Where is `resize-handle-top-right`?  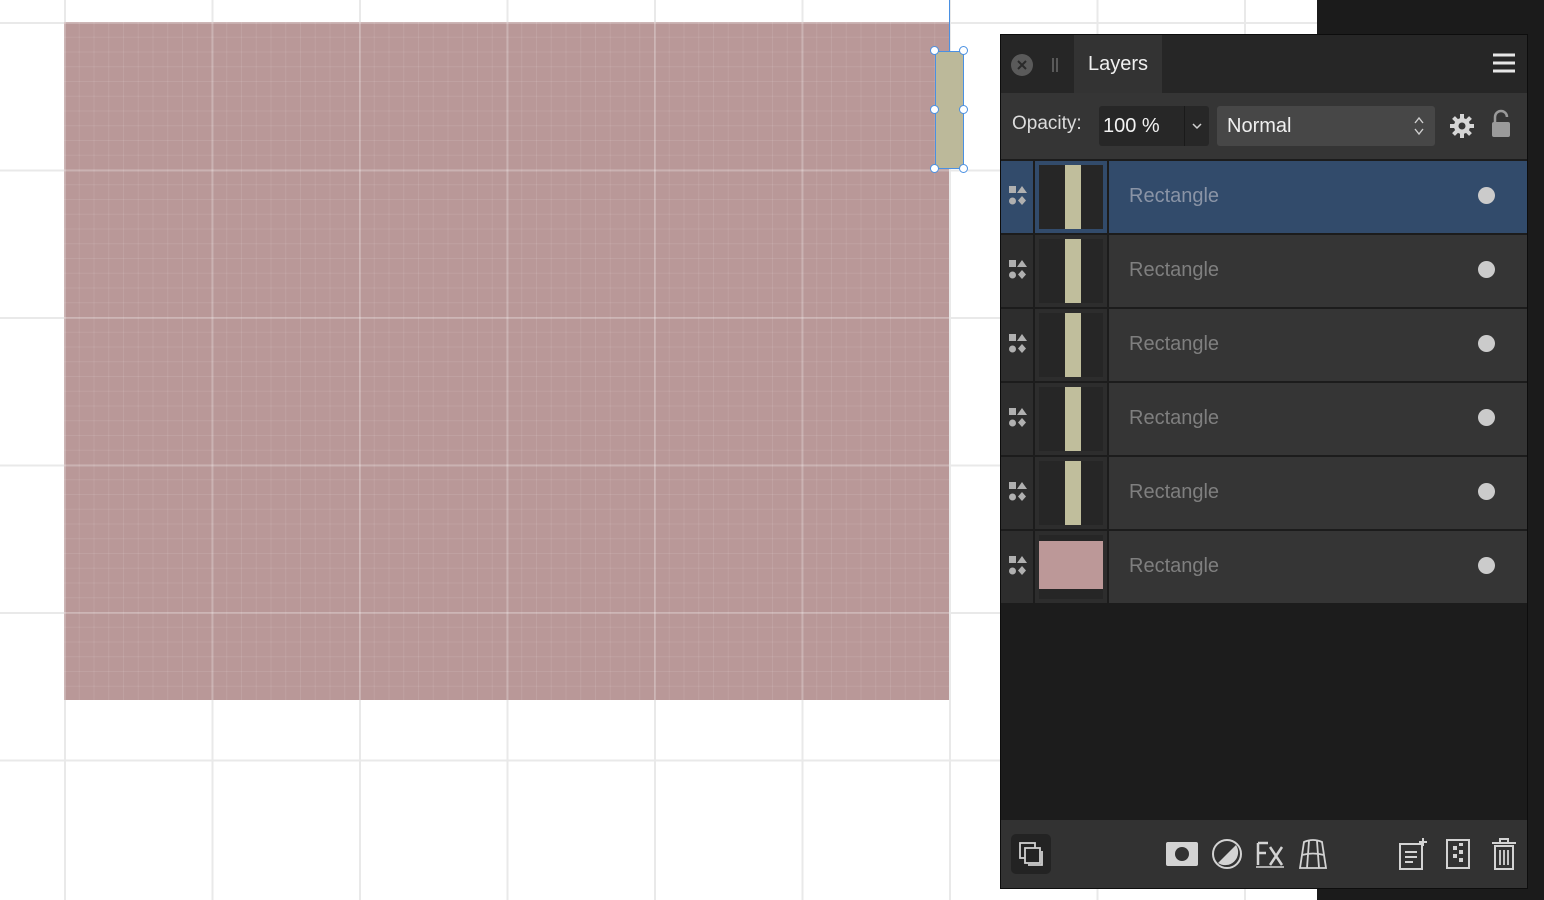
resize-handle-top-right is located at coordinates (963, 50).